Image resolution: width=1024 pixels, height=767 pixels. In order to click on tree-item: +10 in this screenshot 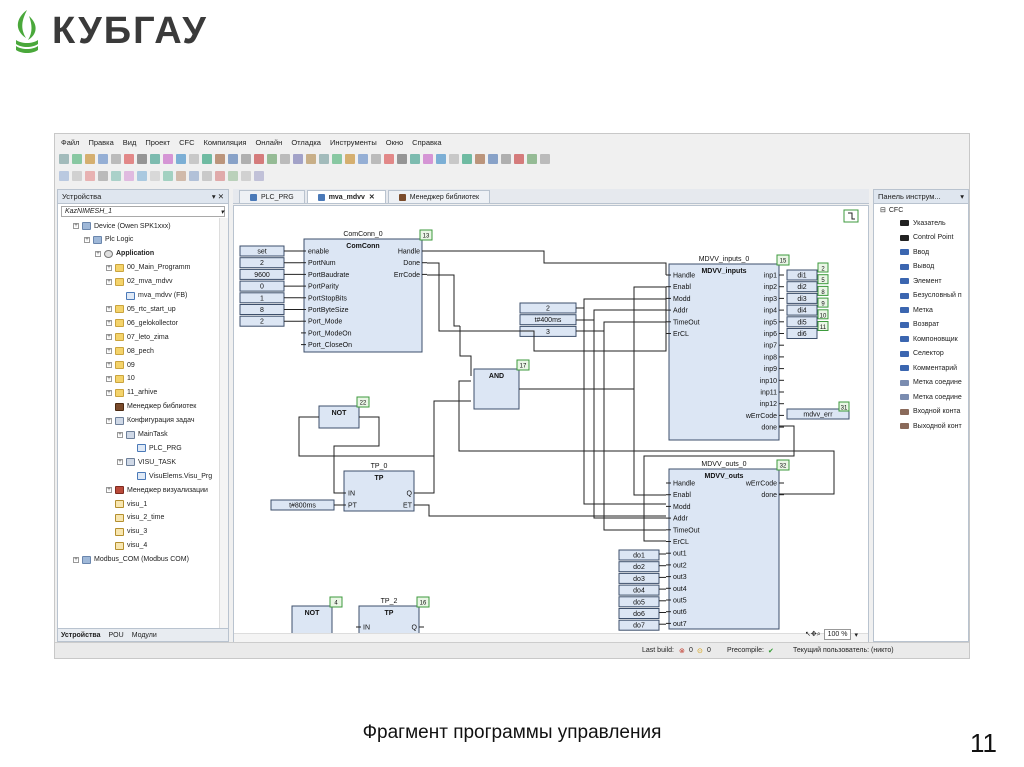, I will do `click(120, 379)`.